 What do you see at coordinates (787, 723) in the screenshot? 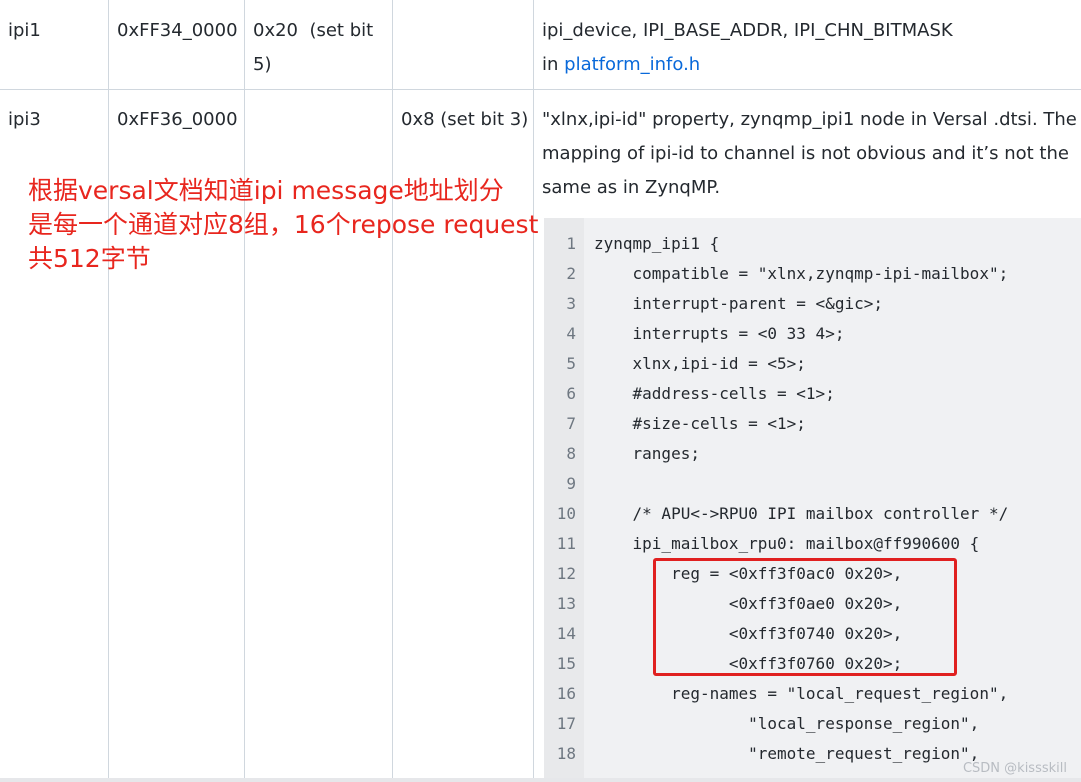
I see `code-line: "local_response_region",` at bounding box center [787, 723].